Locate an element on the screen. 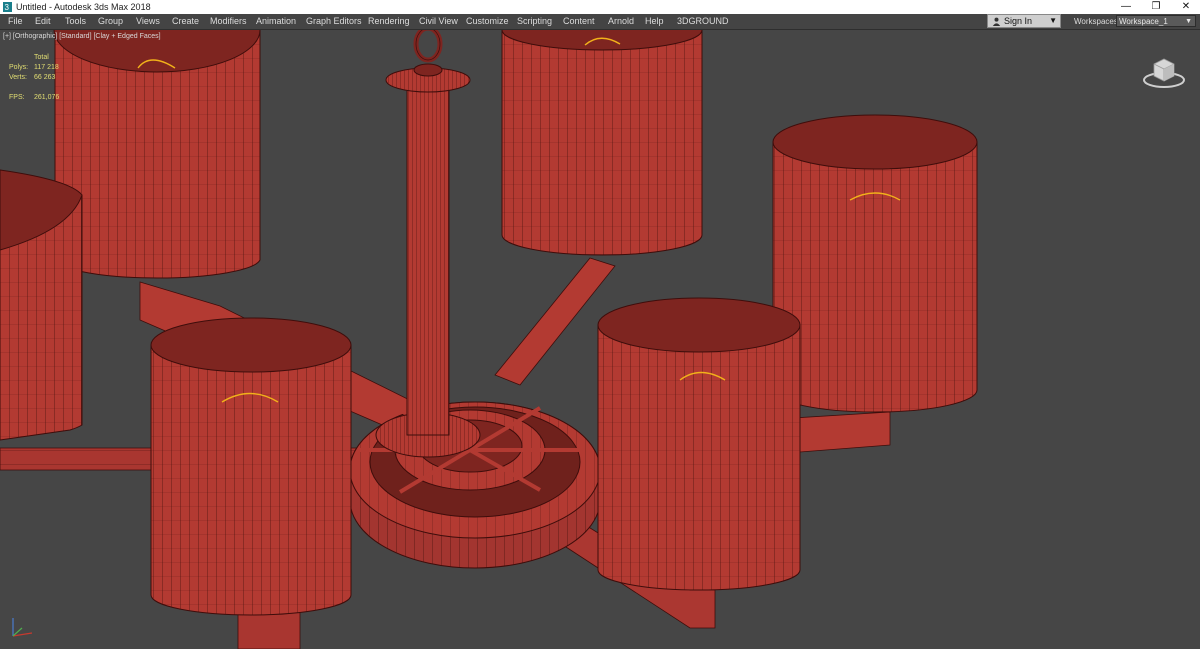  stats-polys-row: Polys: 117 218 is located at coordinates (44, 68).